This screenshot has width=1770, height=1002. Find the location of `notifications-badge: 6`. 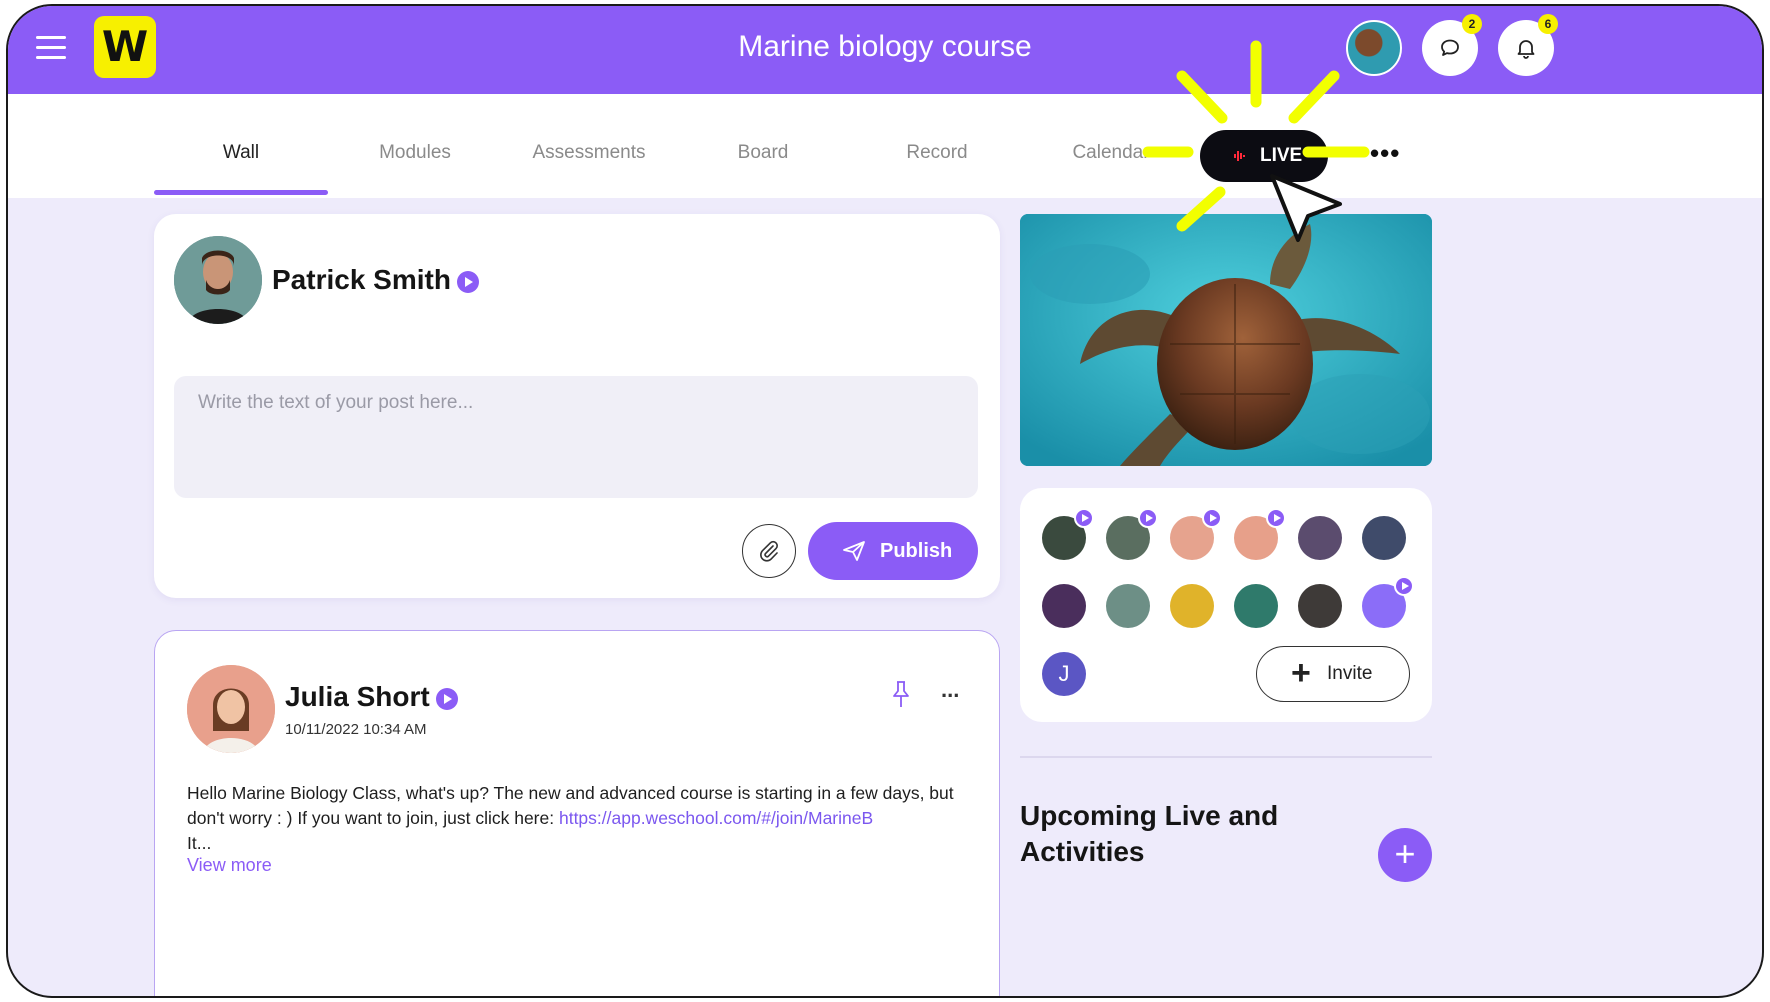

notifications-badge: 6 is located at coordinates (1548, 24).